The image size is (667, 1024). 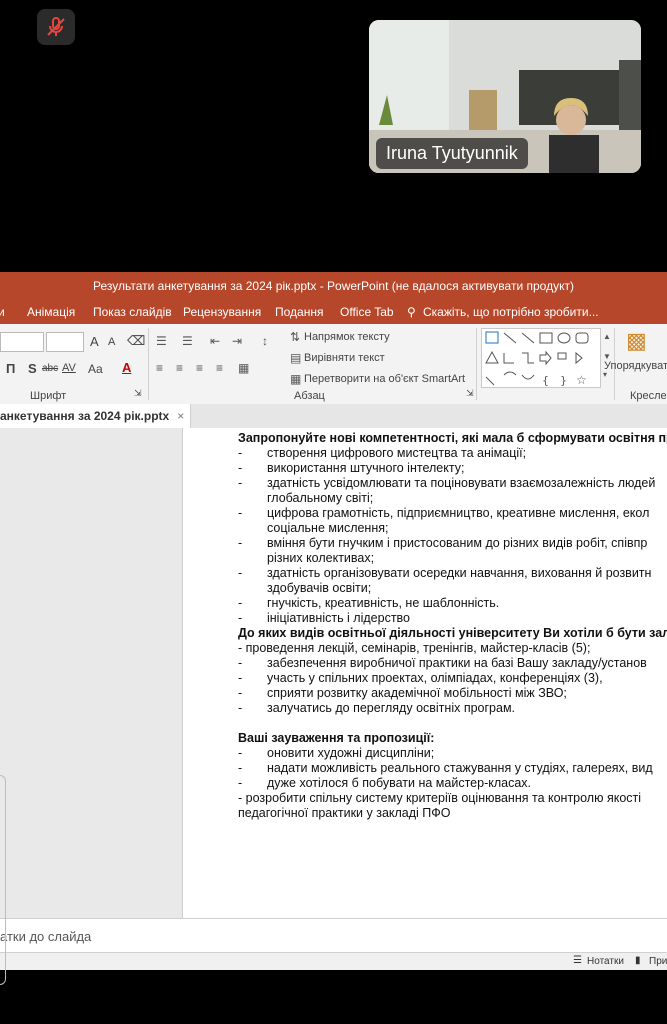 I want to click on smartart-icon: ▦, so click(x=296, y=379).